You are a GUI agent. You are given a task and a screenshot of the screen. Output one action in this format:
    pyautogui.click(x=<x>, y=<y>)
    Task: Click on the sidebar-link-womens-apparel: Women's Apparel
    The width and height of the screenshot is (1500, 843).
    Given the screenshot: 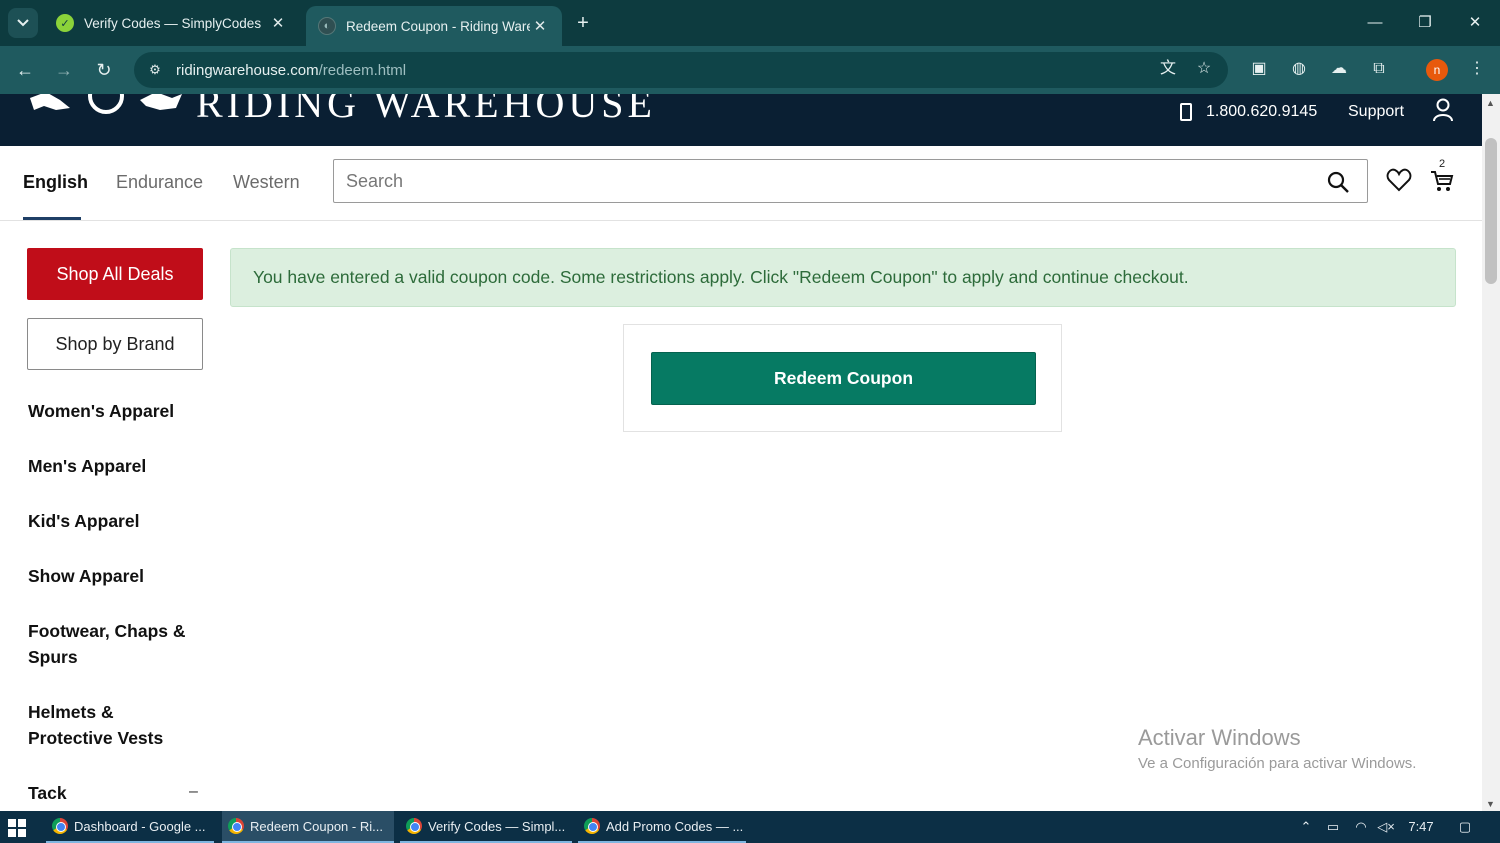 What is the action you would take?
    pyautogui.click(x=115, y=411)
    